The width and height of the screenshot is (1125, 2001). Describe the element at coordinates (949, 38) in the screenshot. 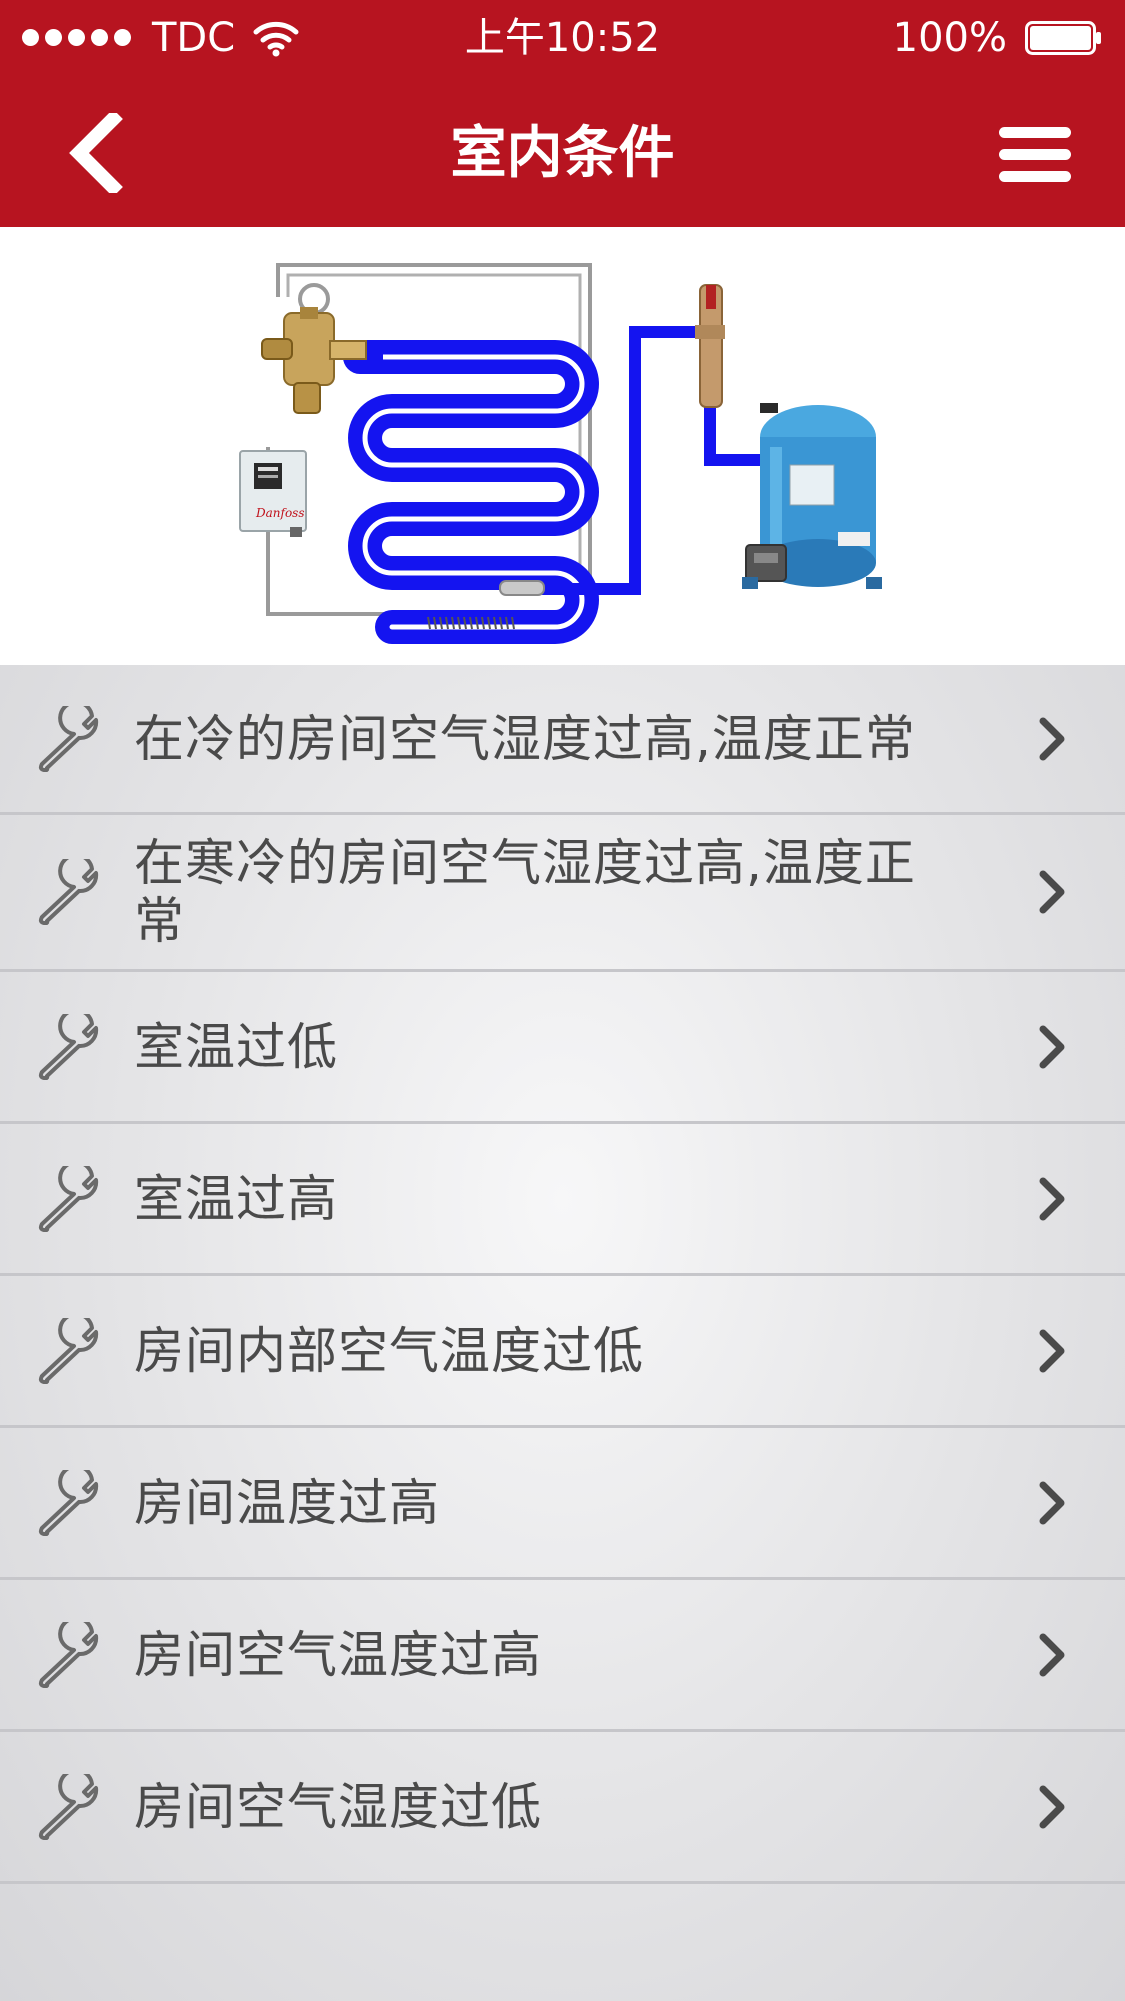

I see `battery-percentage: 100%` at that location.